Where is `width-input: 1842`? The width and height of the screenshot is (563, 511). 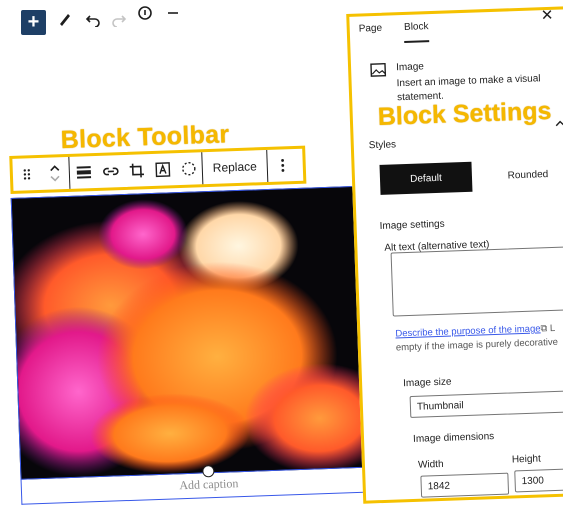
width-input: 1842 is located at coordinates (465, 485).